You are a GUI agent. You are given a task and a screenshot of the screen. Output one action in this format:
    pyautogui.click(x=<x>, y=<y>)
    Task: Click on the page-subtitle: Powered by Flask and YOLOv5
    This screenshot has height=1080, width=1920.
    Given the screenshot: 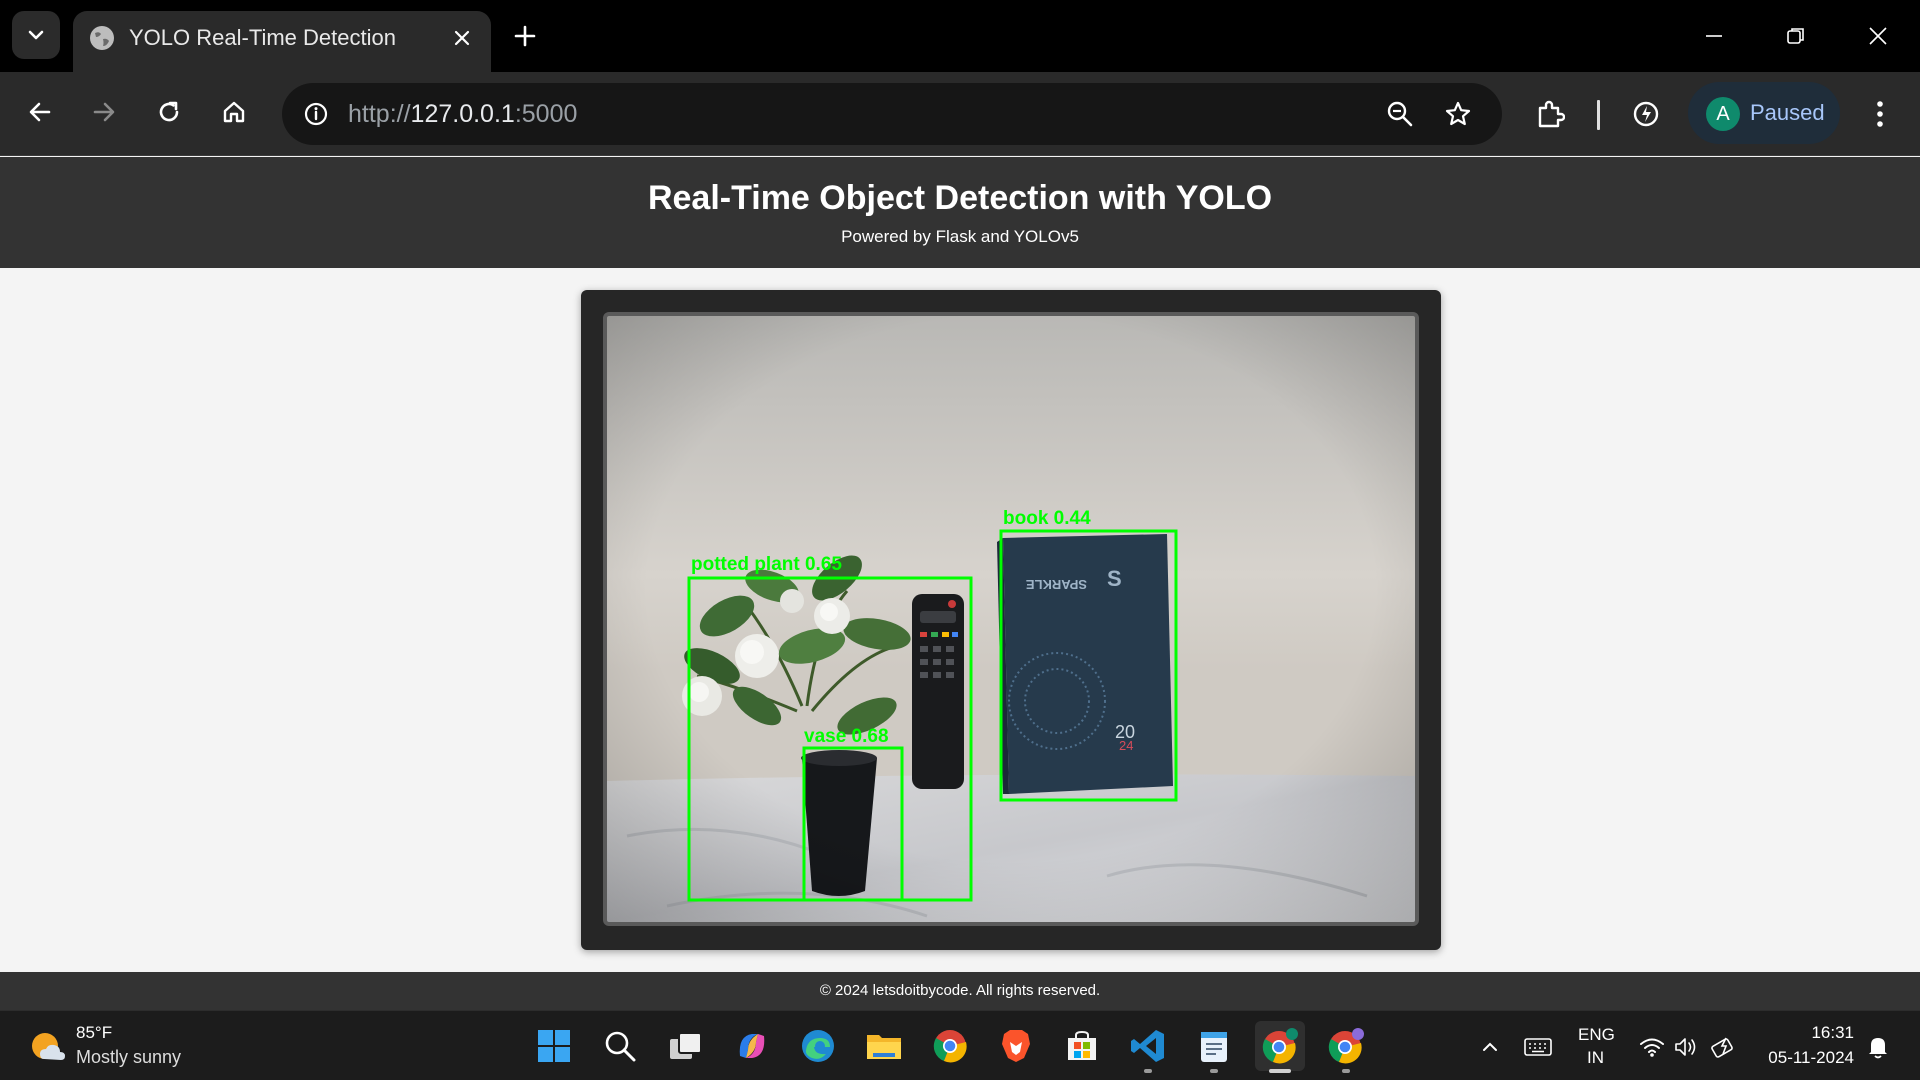 What is the action you would take?
    pyautogui.click(x=960, y=236)
    